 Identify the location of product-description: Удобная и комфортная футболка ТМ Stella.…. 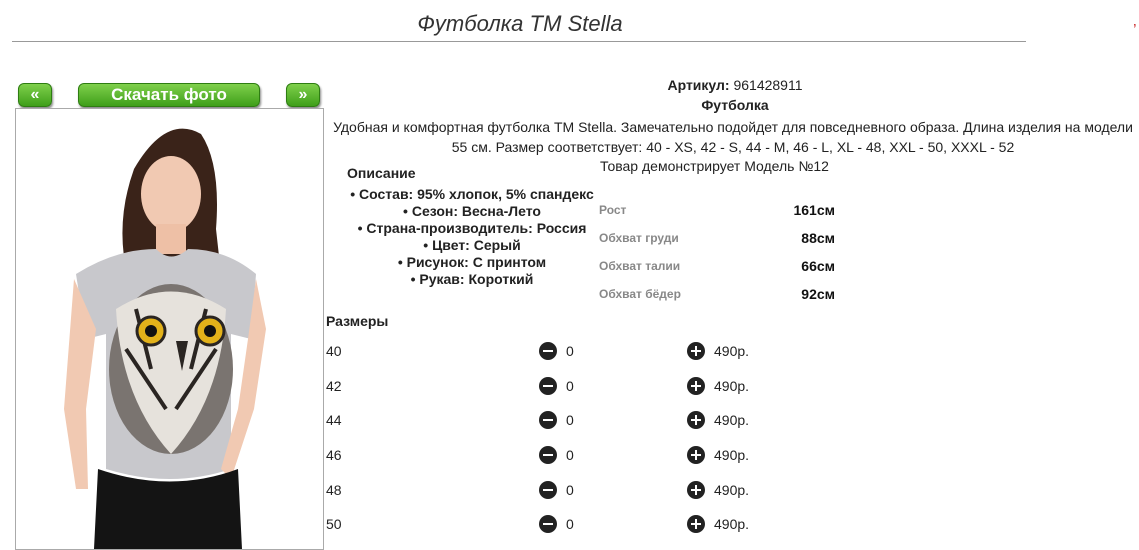
(733, 137).